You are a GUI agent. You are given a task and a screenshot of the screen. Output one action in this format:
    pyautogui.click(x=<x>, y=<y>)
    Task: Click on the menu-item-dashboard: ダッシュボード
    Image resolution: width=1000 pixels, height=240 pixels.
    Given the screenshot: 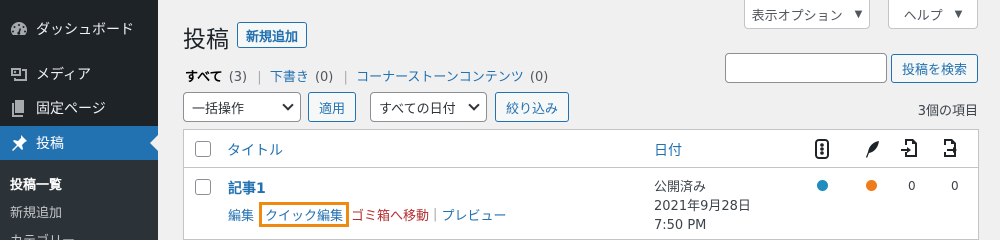 What is the action you would take?
    pyautogui.click(x=79, y=29)
    